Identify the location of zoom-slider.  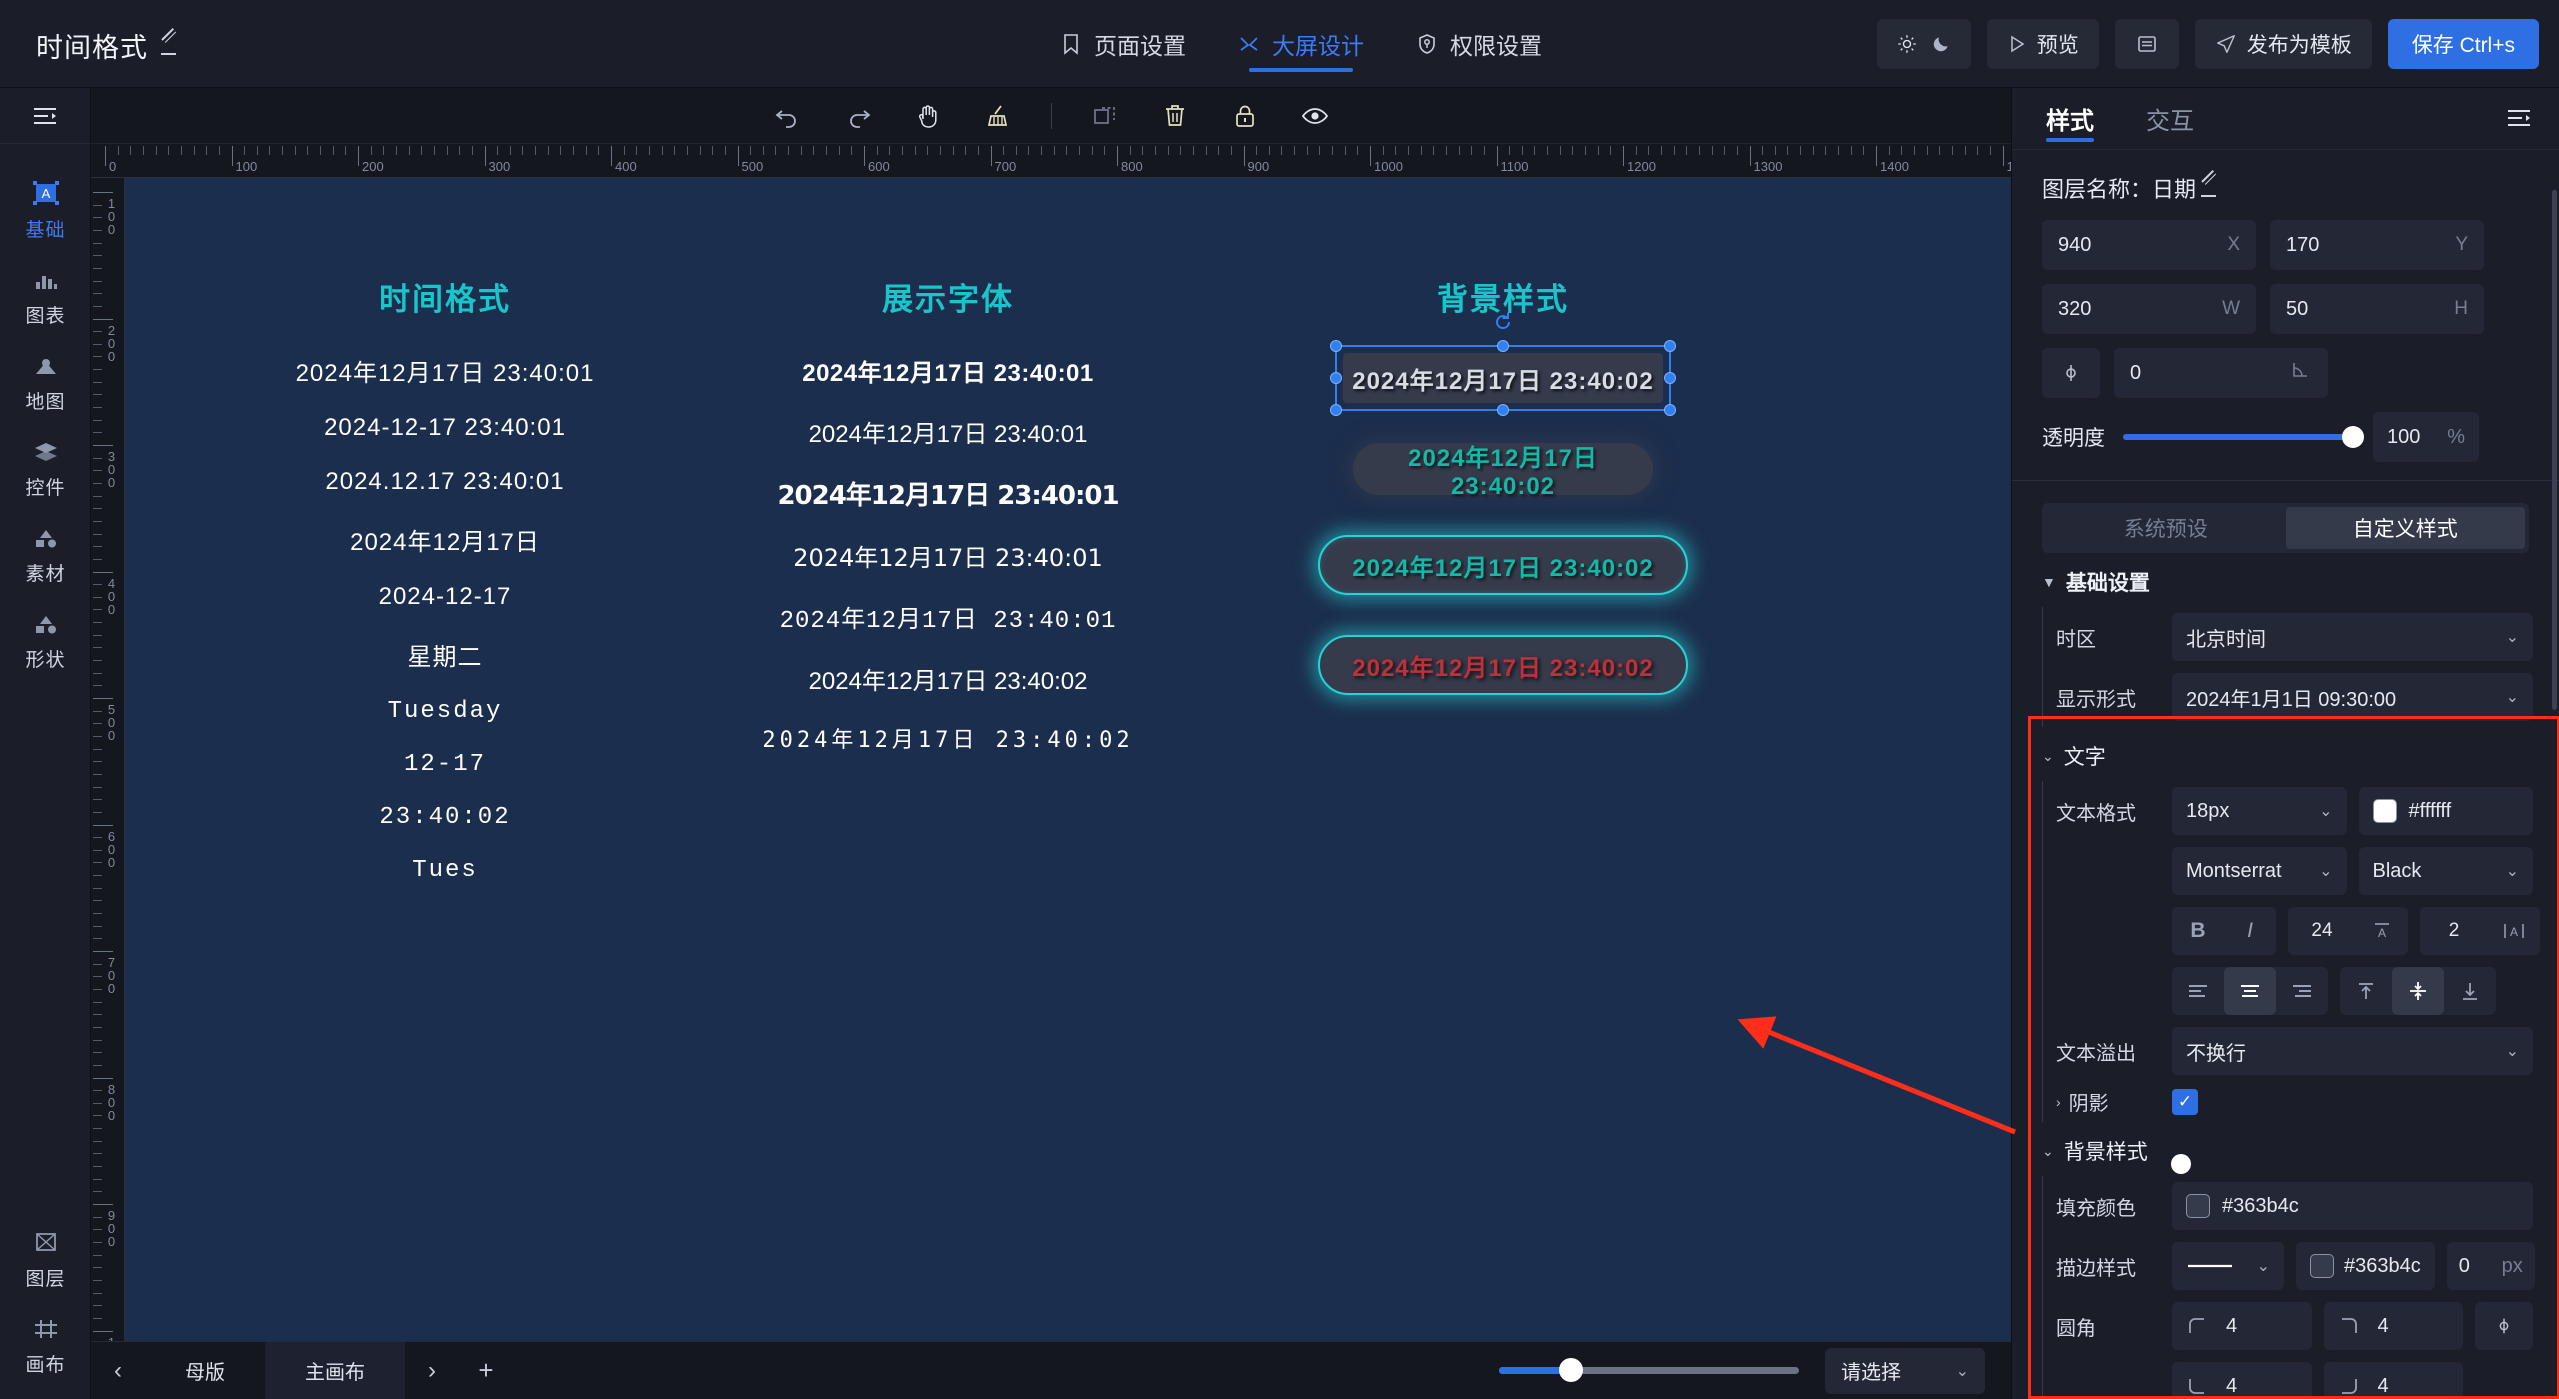
(1649, 1370).